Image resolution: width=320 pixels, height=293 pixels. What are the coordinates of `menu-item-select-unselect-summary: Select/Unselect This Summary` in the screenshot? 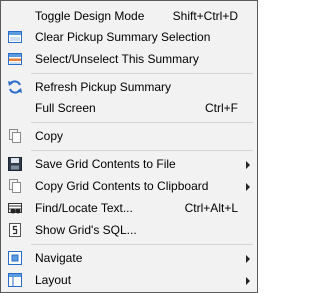 It's located at (129, 59).